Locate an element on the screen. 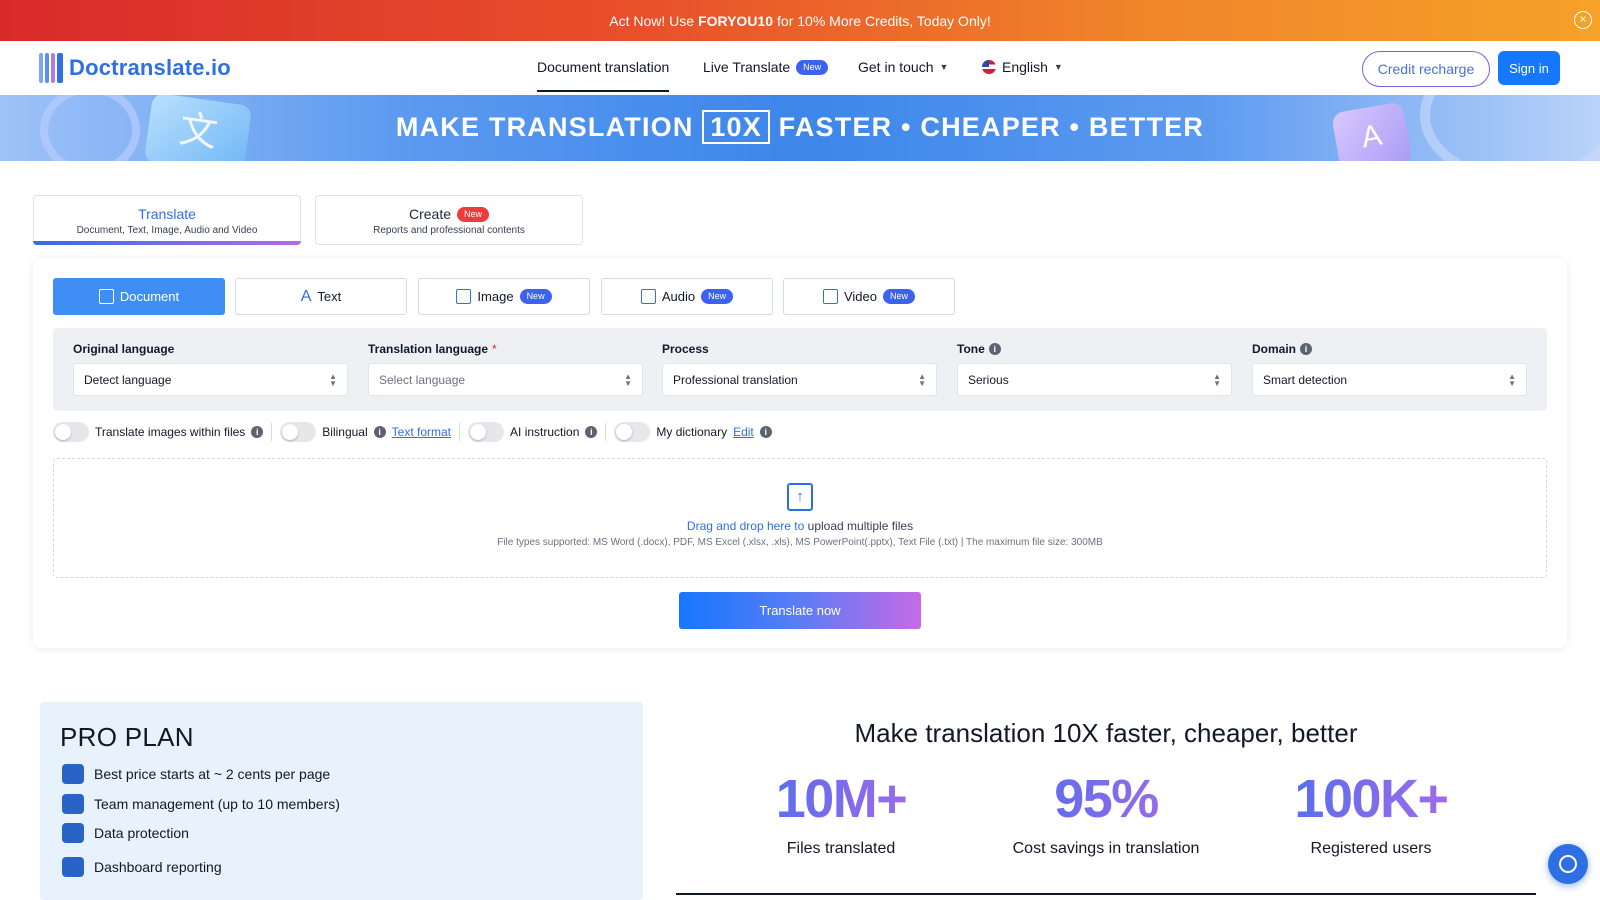  type-tab-document: Document is located at coordinates (139, 296).